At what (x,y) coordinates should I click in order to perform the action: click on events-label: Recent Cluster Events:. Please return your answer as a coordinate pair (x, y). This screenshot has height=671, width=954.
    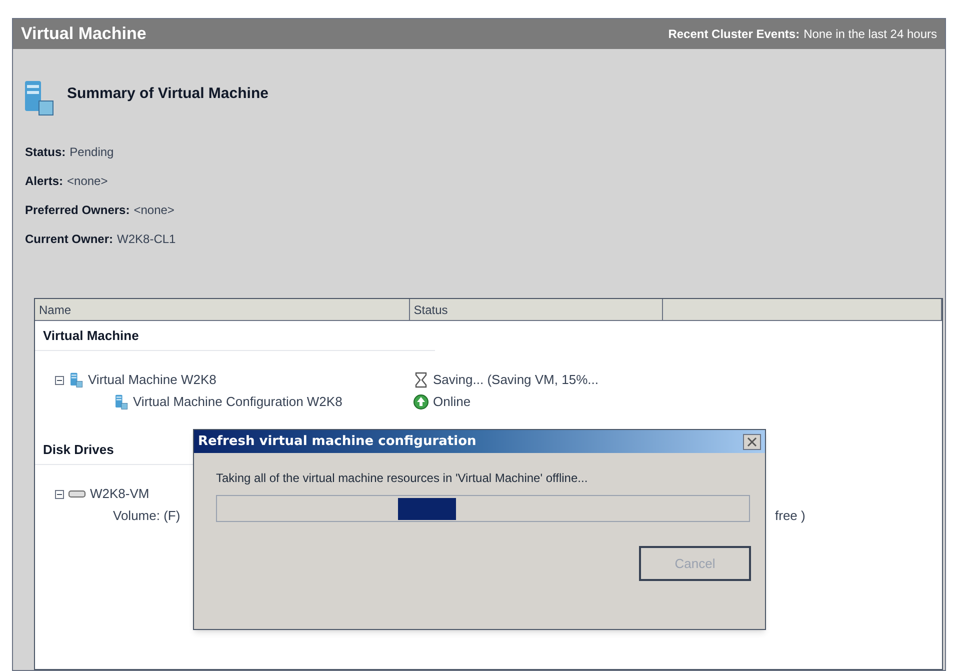
    Looking at the image, I should click on (734, 34).